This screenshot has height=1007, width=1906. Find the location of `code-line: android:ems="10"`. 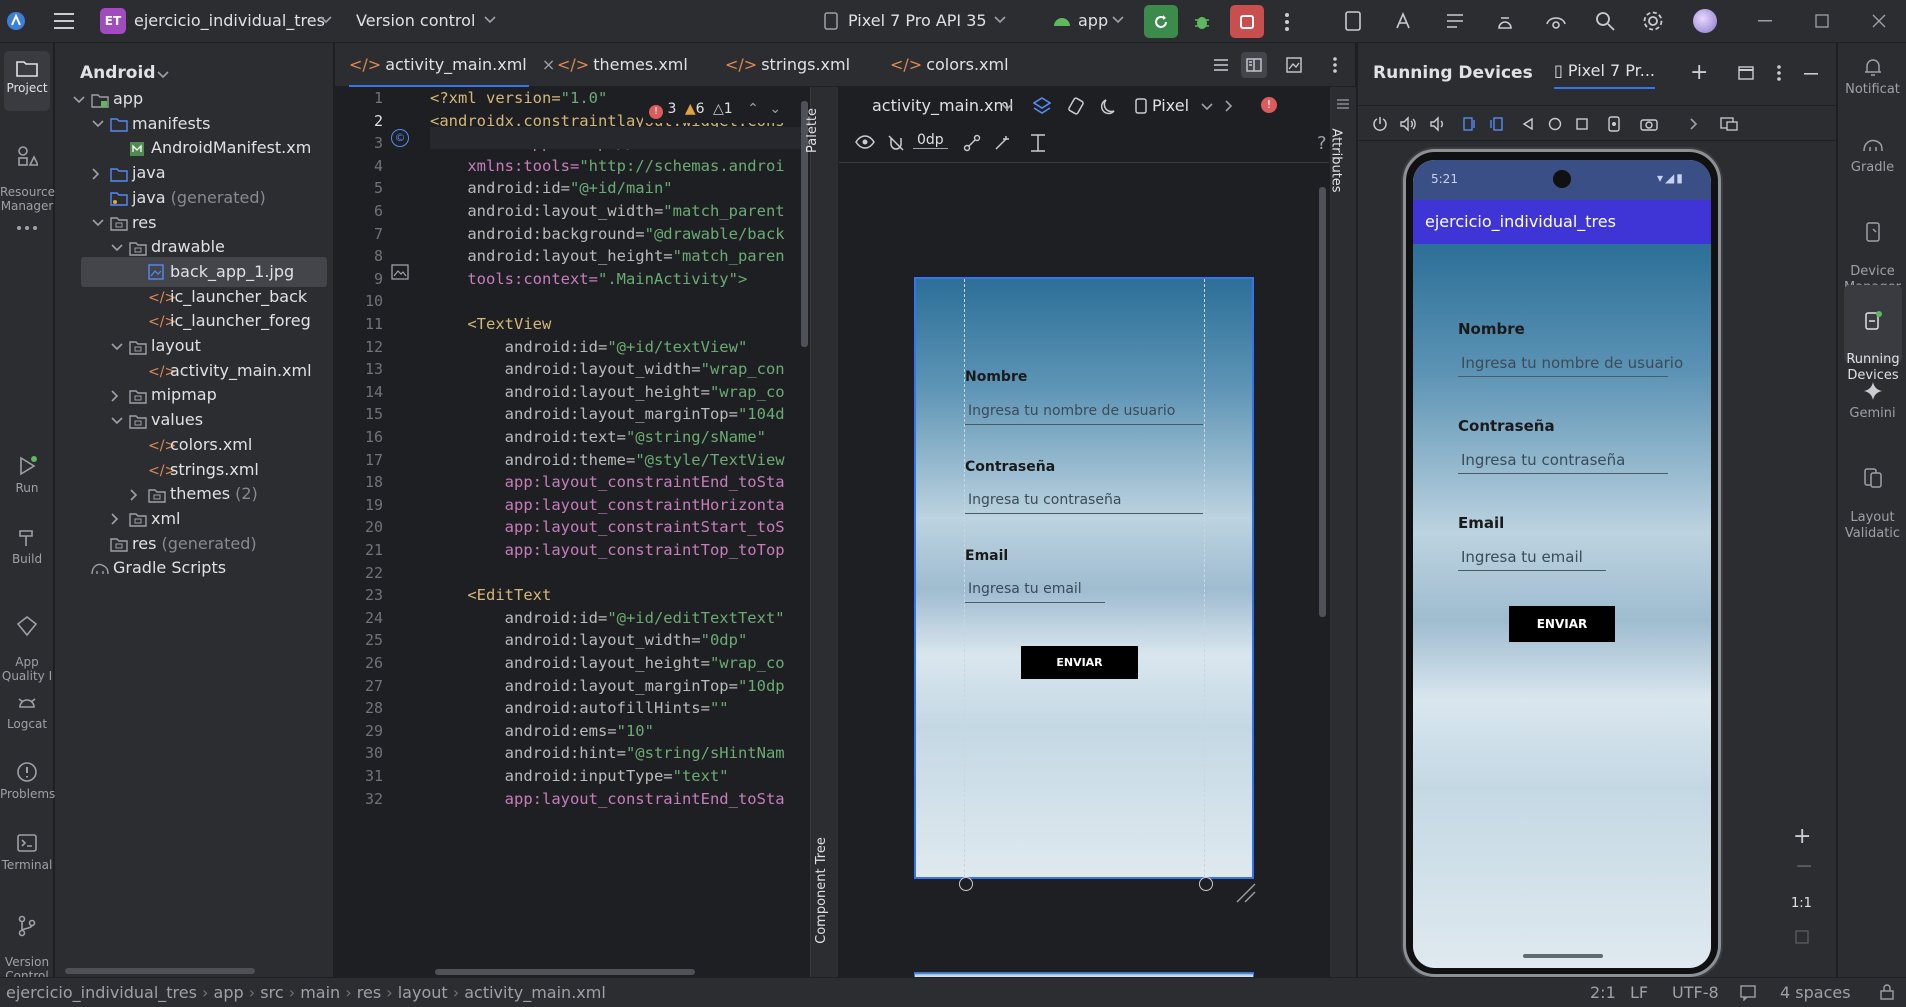

code-line: android:ems="10" is located at coordinates (542, 731).